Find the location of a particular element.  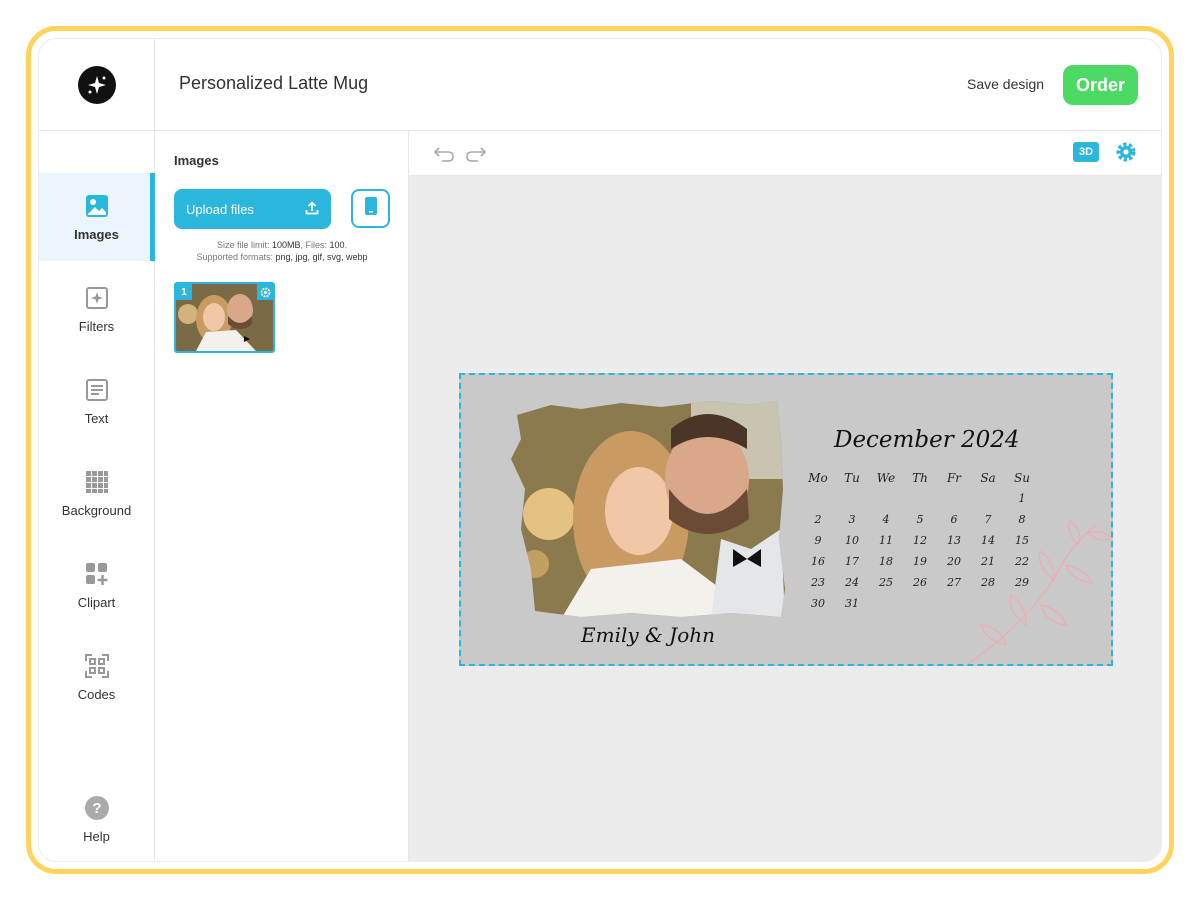

redo-icon is located at coordinates (476, 155).